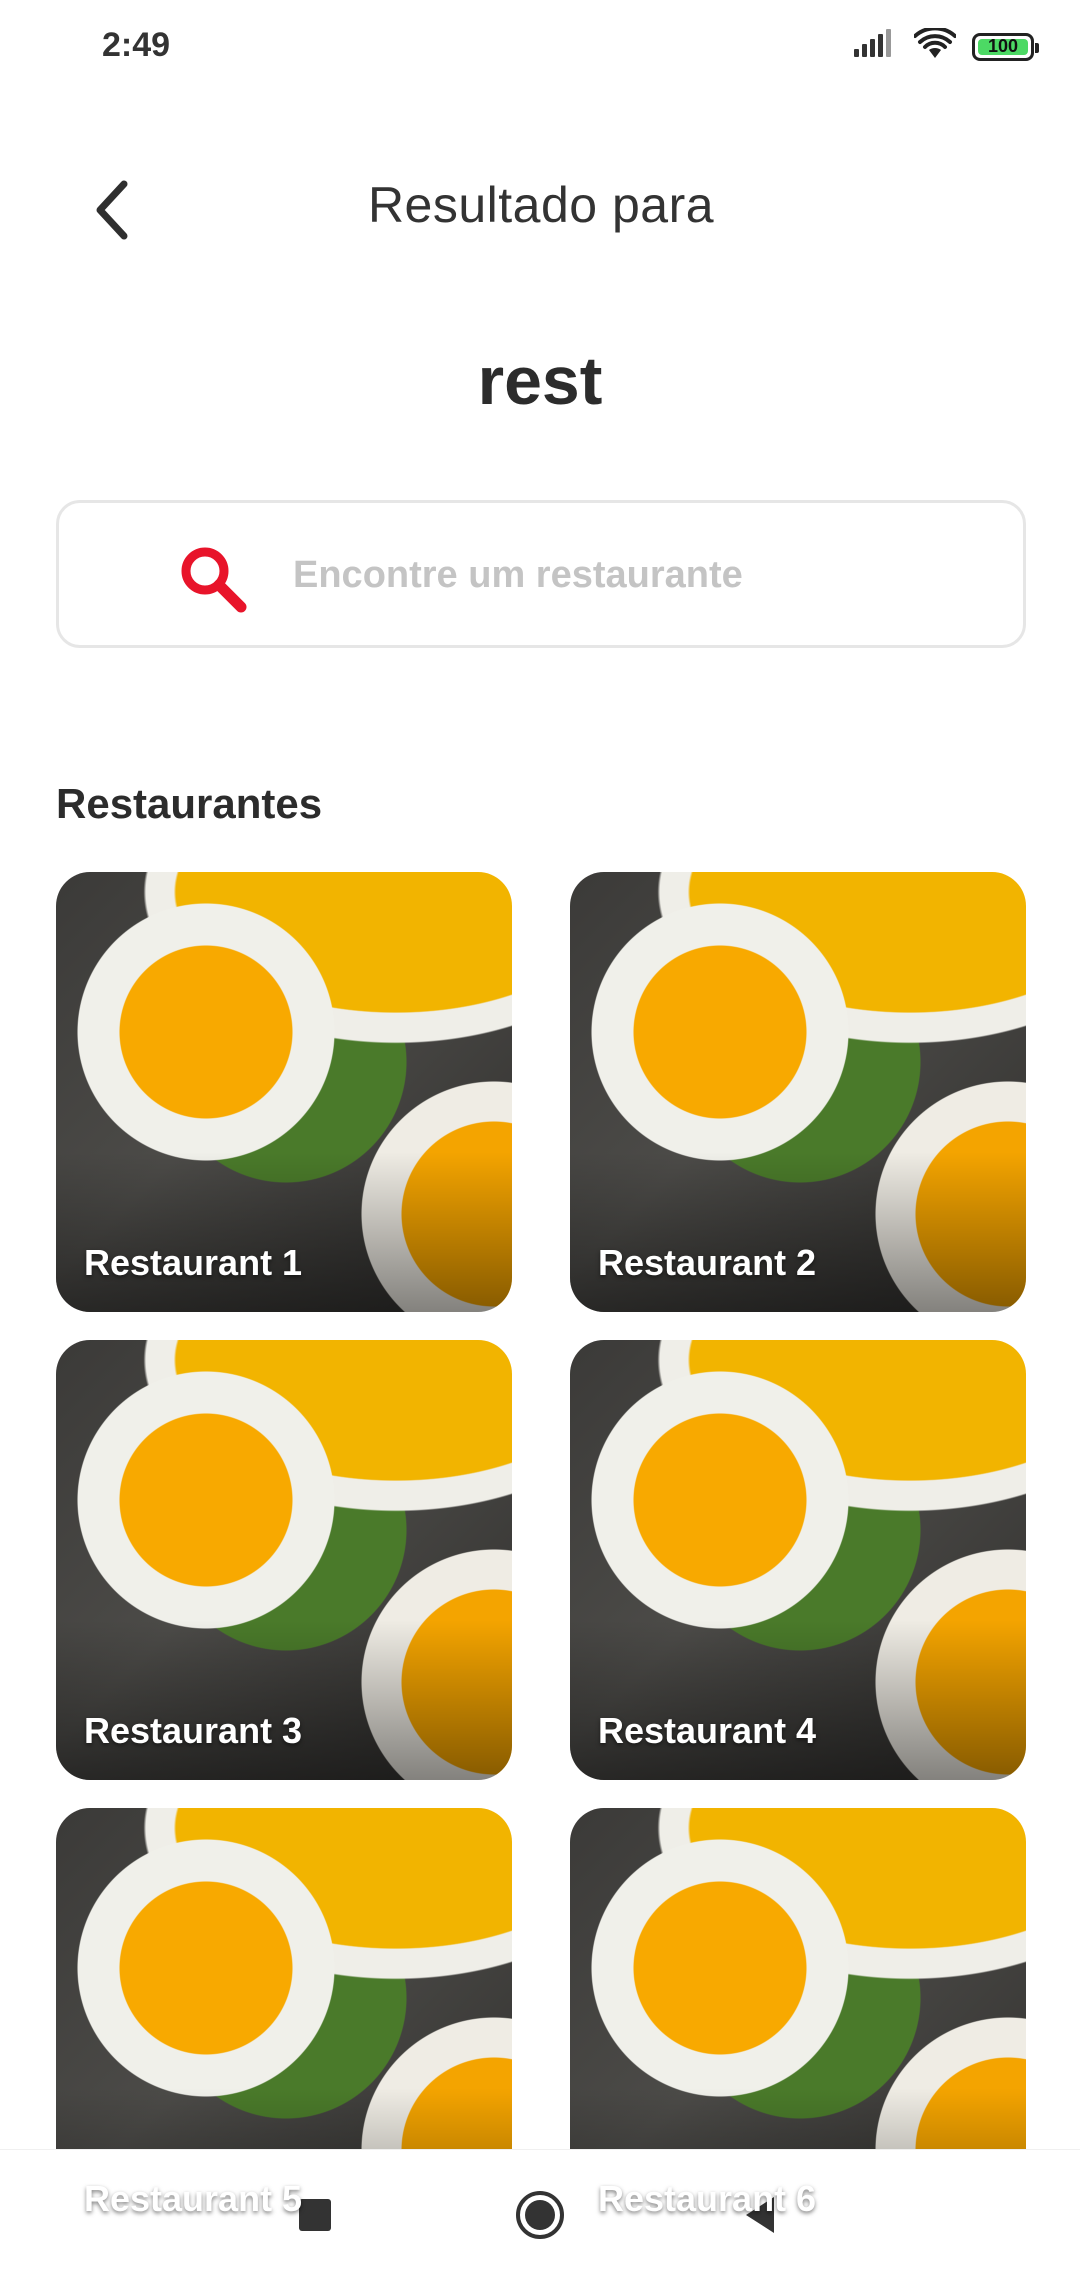 This screenshot has height=2280, width=1080. Describe the element at coordinates (284, 1092) in the screenshot. I see `restaurant-card: Restaurant 1` at that location.